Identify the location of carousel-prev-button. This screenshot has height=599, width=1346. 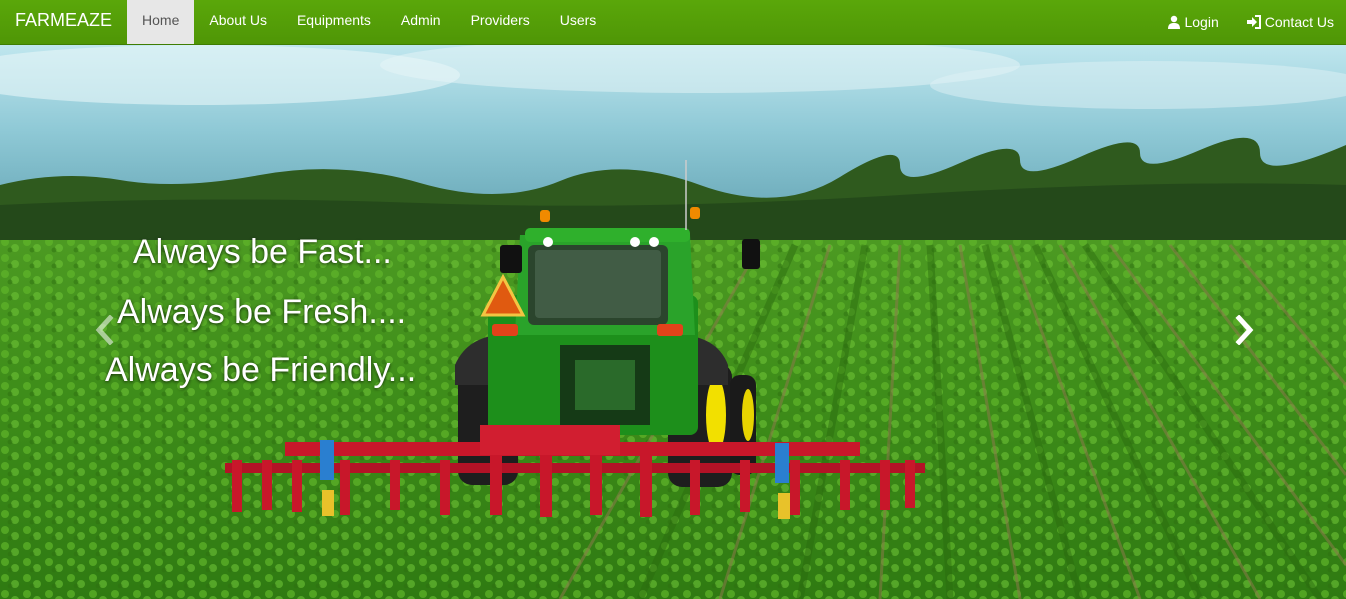
(104, 330).